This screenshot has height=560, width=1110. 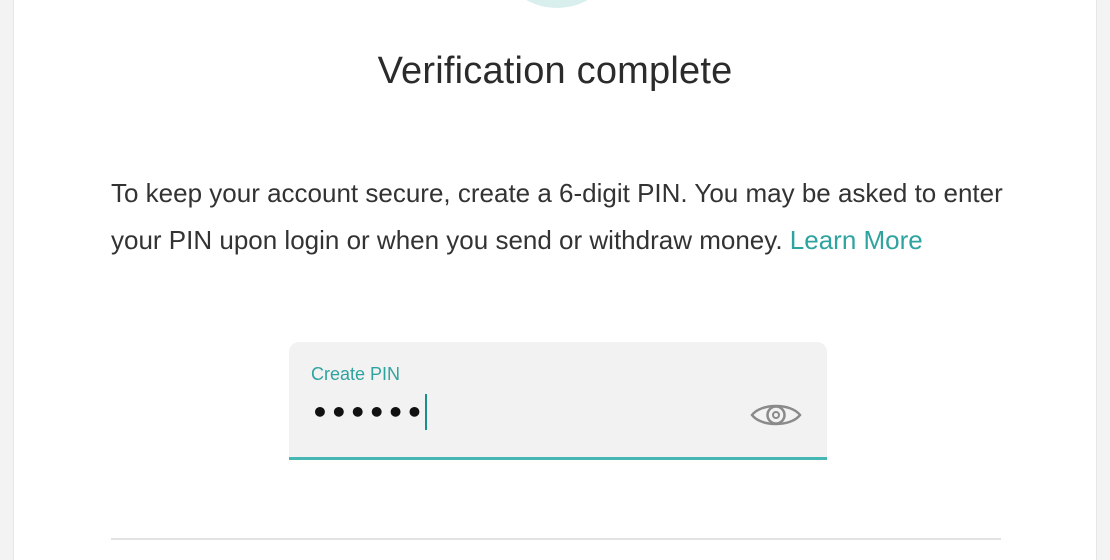 I want to click on page-title: Verification complete, so click(x=555, y=71).